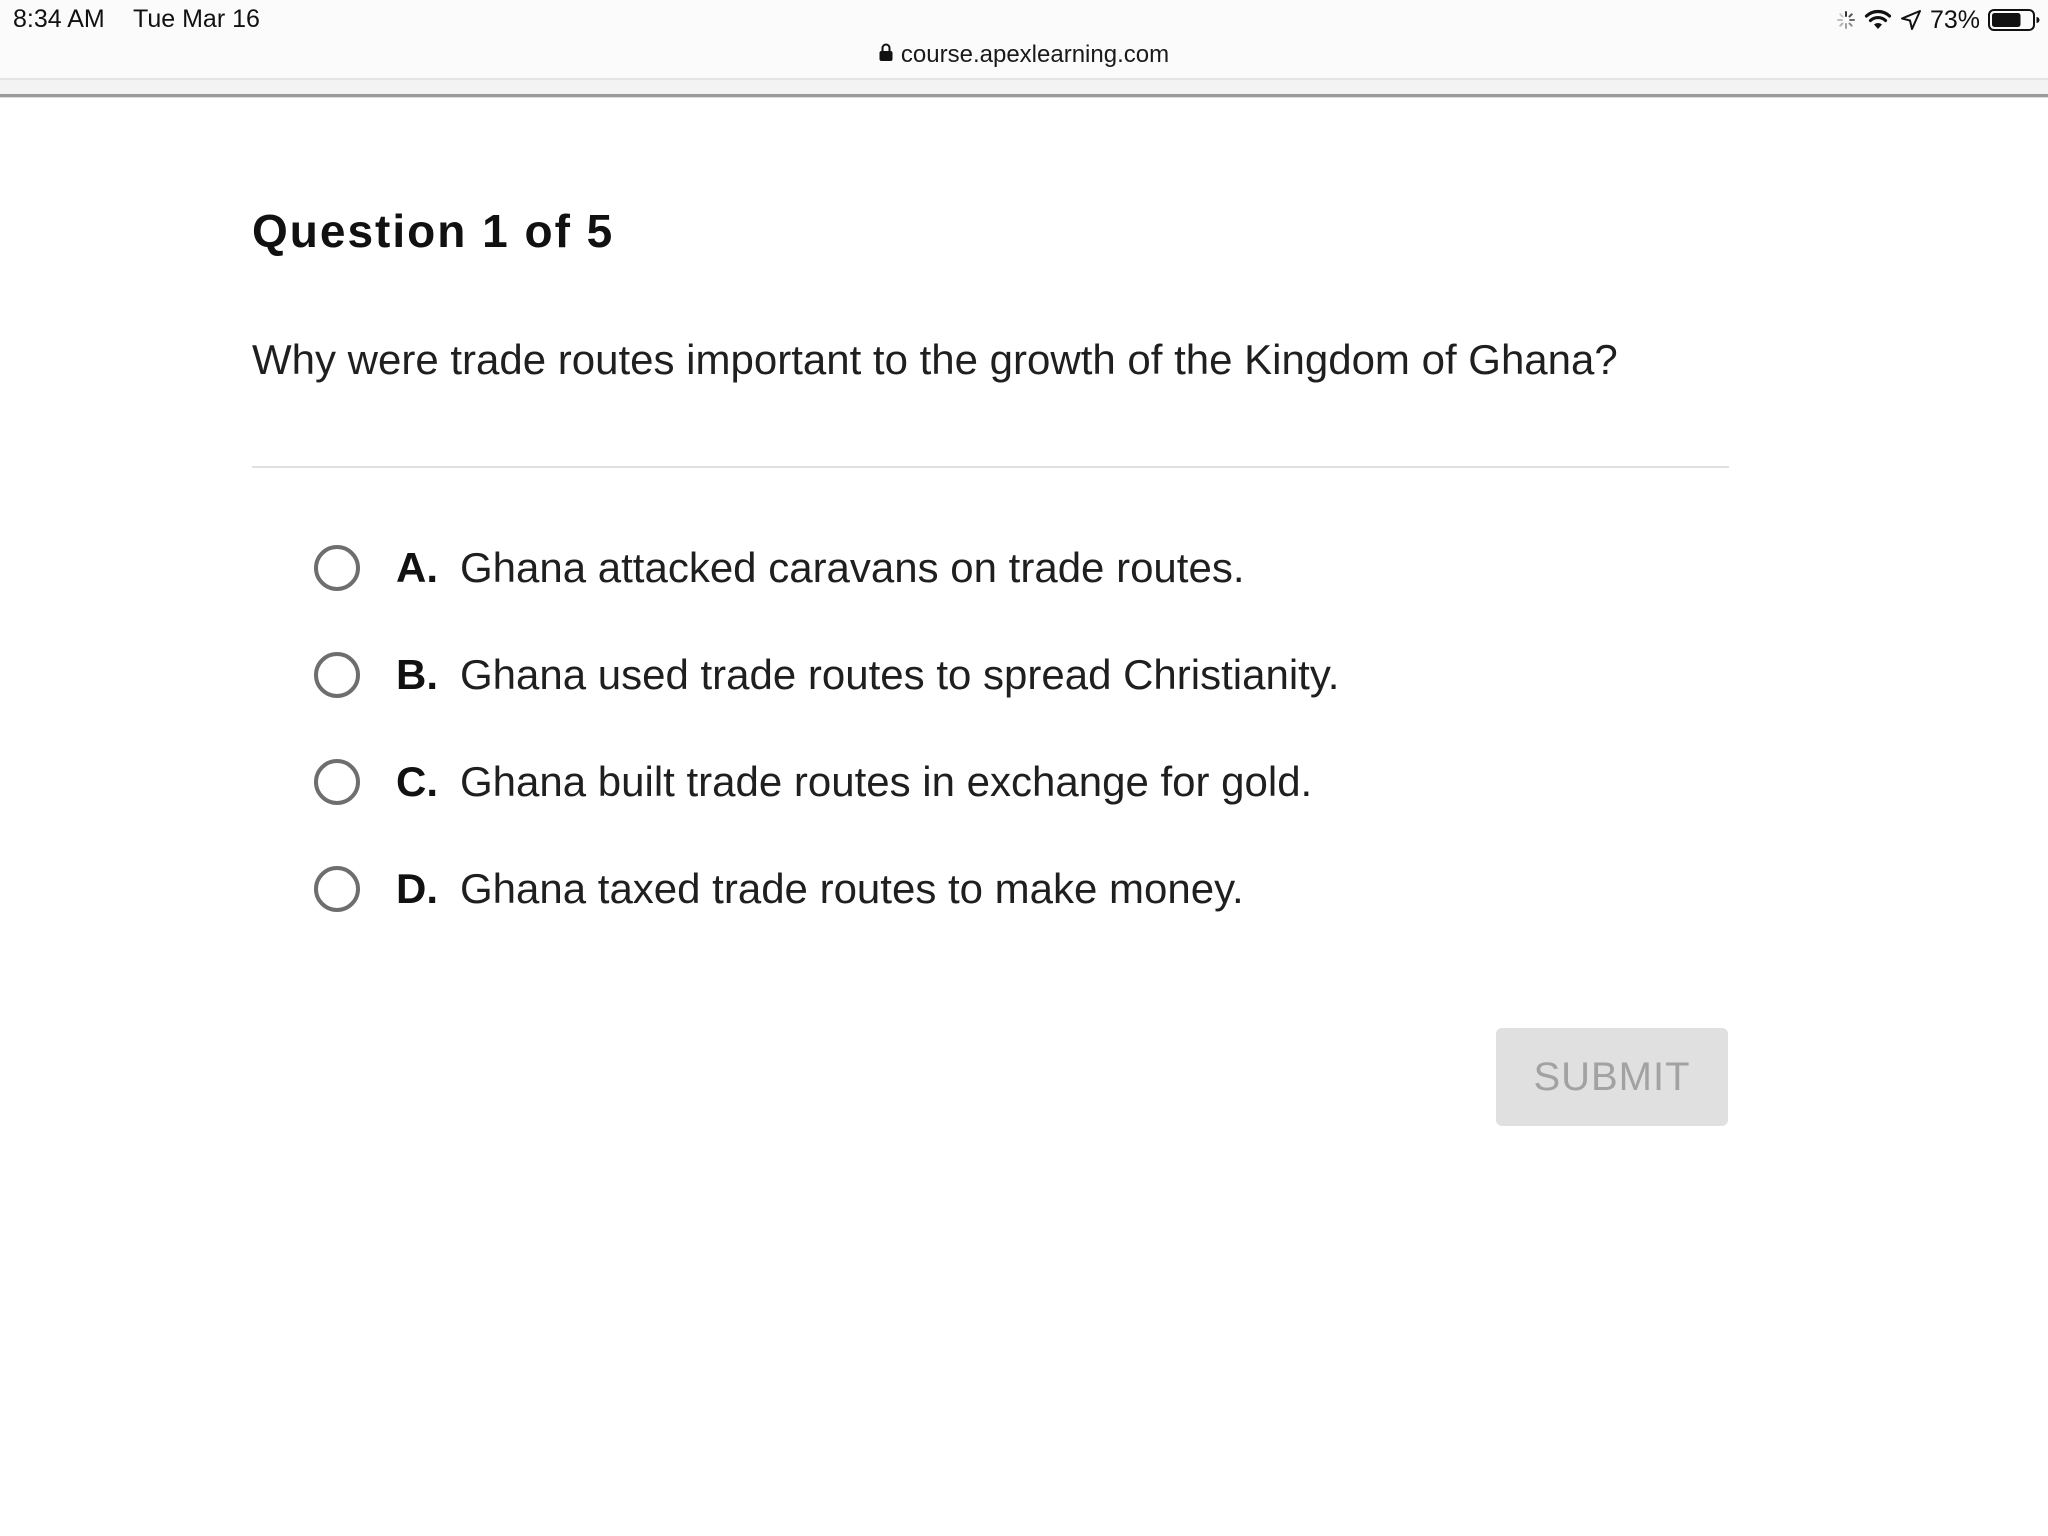 Image resolution: width=2048 pixels, height=1536 pixels. Describe the element at coordinates (337, 782) in the screenshot. I see `radio-button-c` at that location.